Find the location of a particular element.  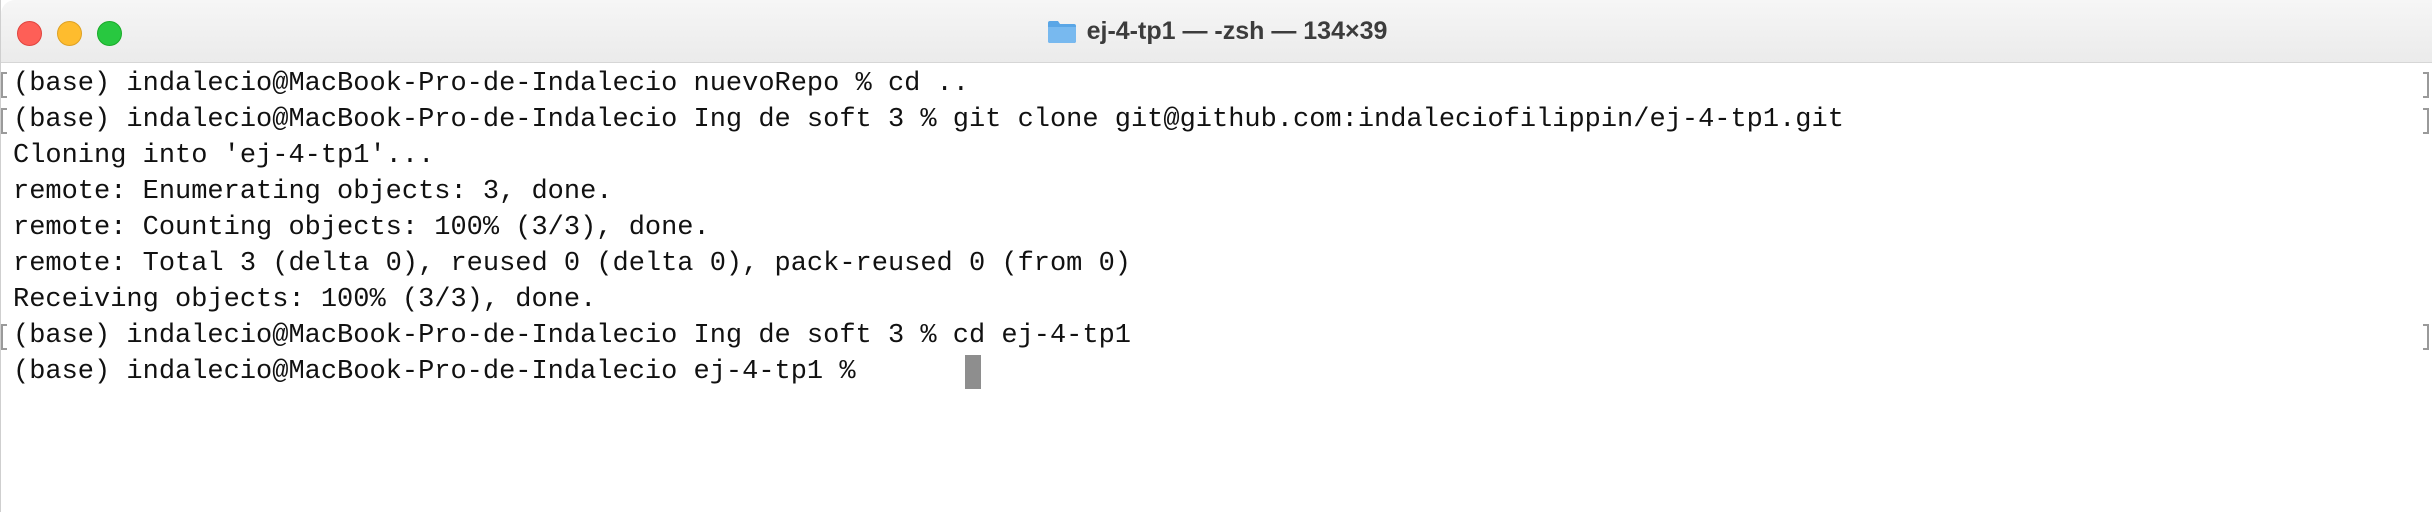

terminal-line: Receiving objects: 100% (3/3), done. is located at coordinates (305, 300).